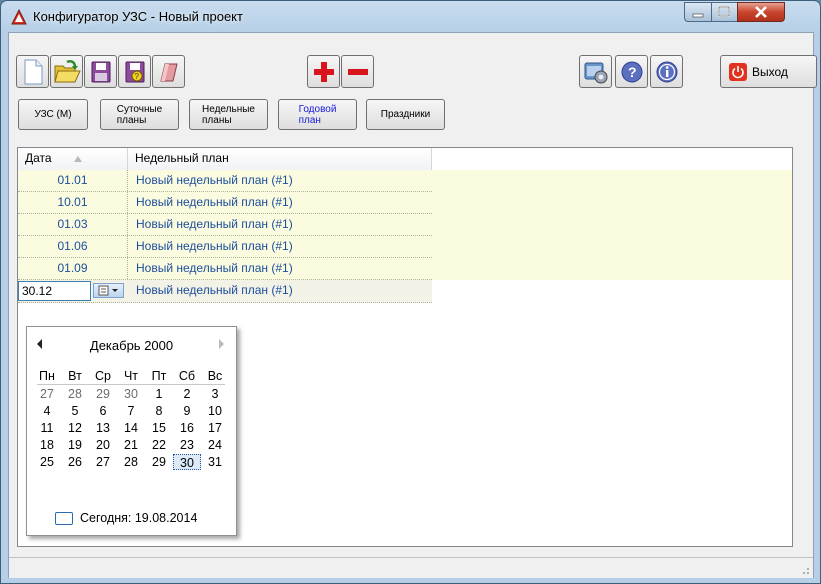 This screenshot has height=584, width=821. I want to click on tab-holidays: Праздники, so click(405, 114).